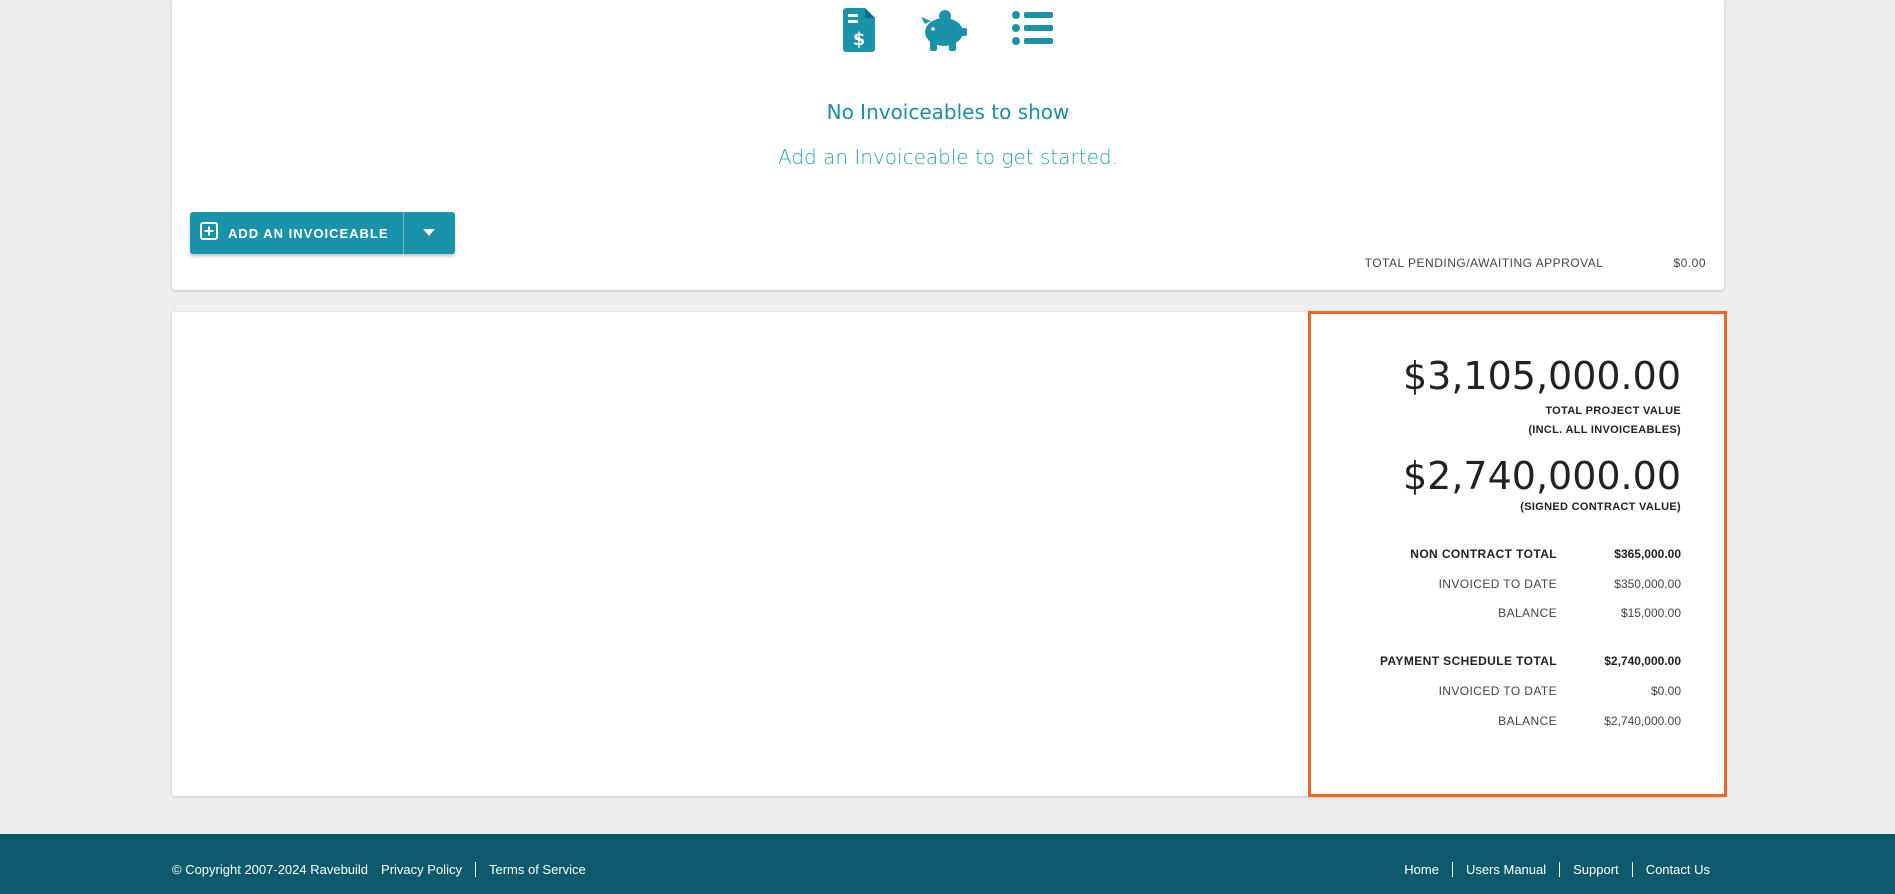  Describe the element at coordinates (1557, 869) in the screenshot. I see `footer-right: Home Users Manual Support Contact Us` at that location.